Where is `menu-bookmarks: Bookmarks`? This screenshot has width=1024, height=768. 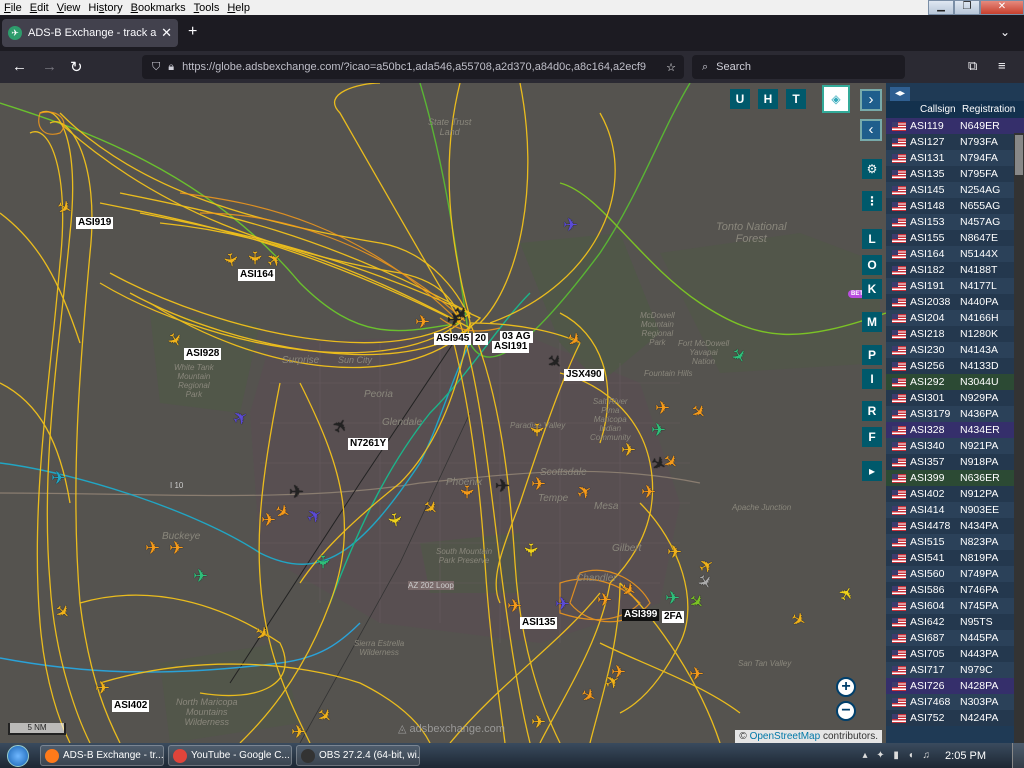
menu-bookmarks: Bookmarks is located at coordinates (158, 8).